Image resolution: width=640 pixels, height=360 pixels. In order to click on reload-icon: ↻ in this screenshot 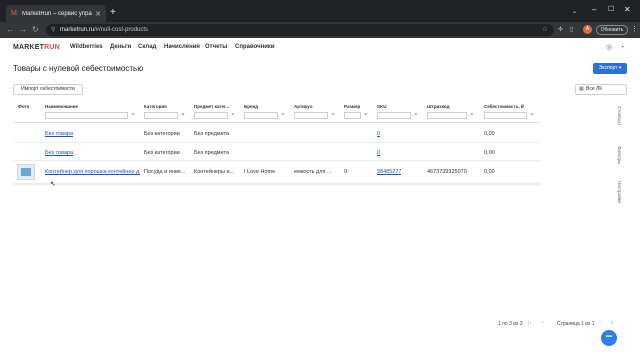, I will do `click(35, 30)`.